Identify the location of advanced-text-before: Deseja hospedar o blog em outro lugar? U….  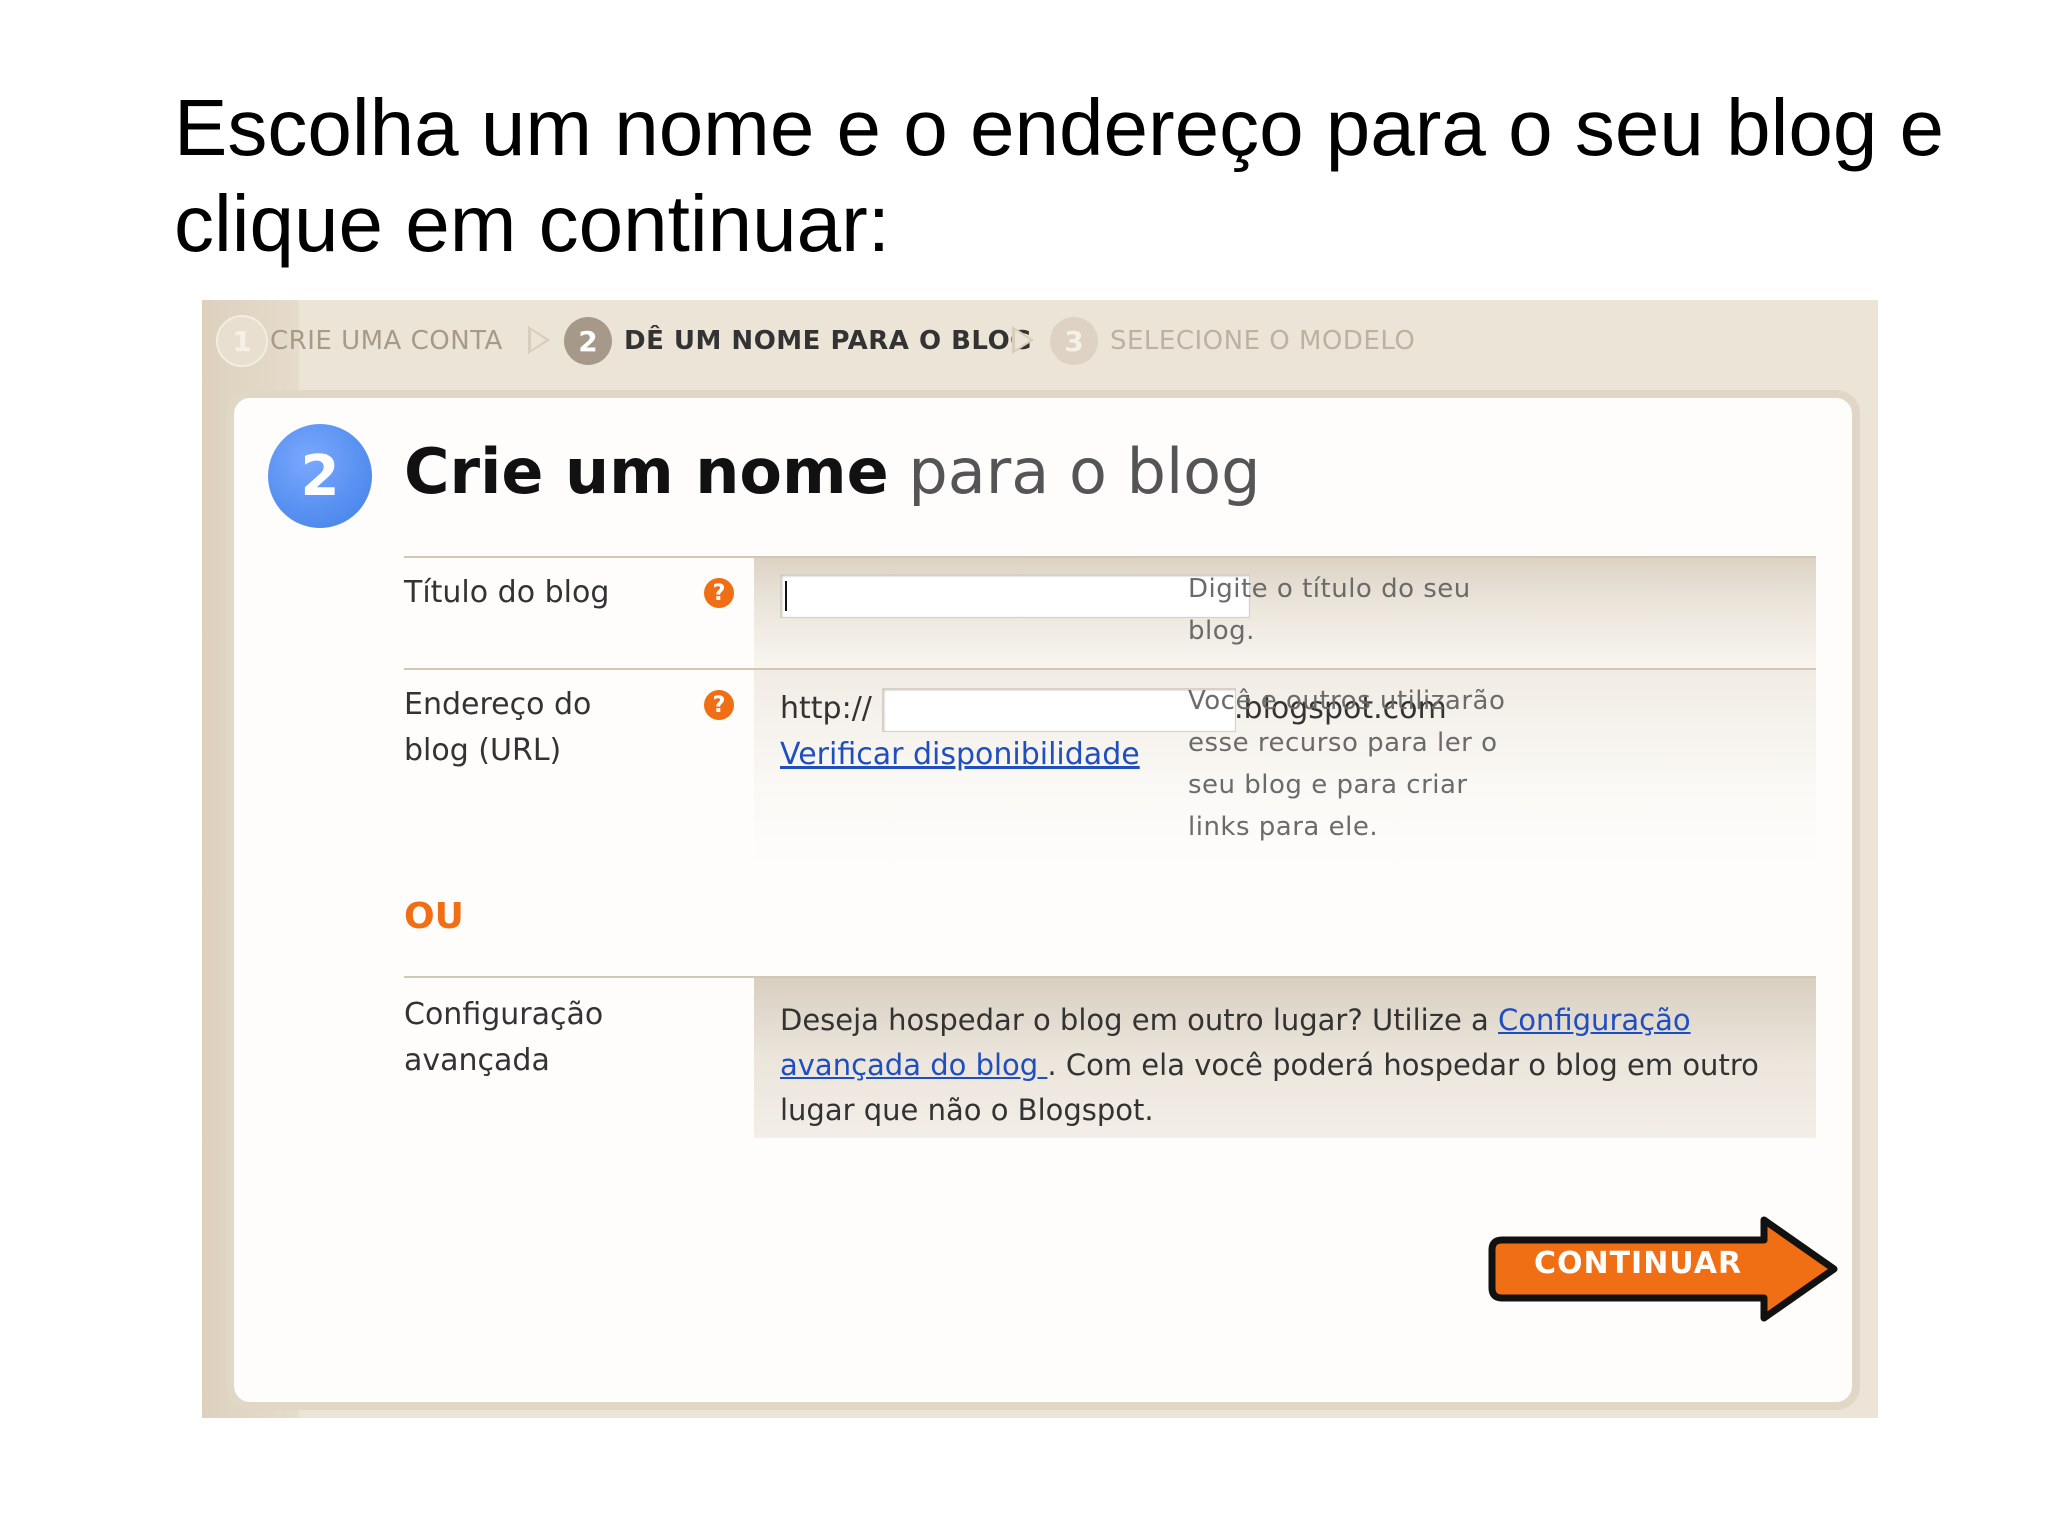
(1139, 1020).